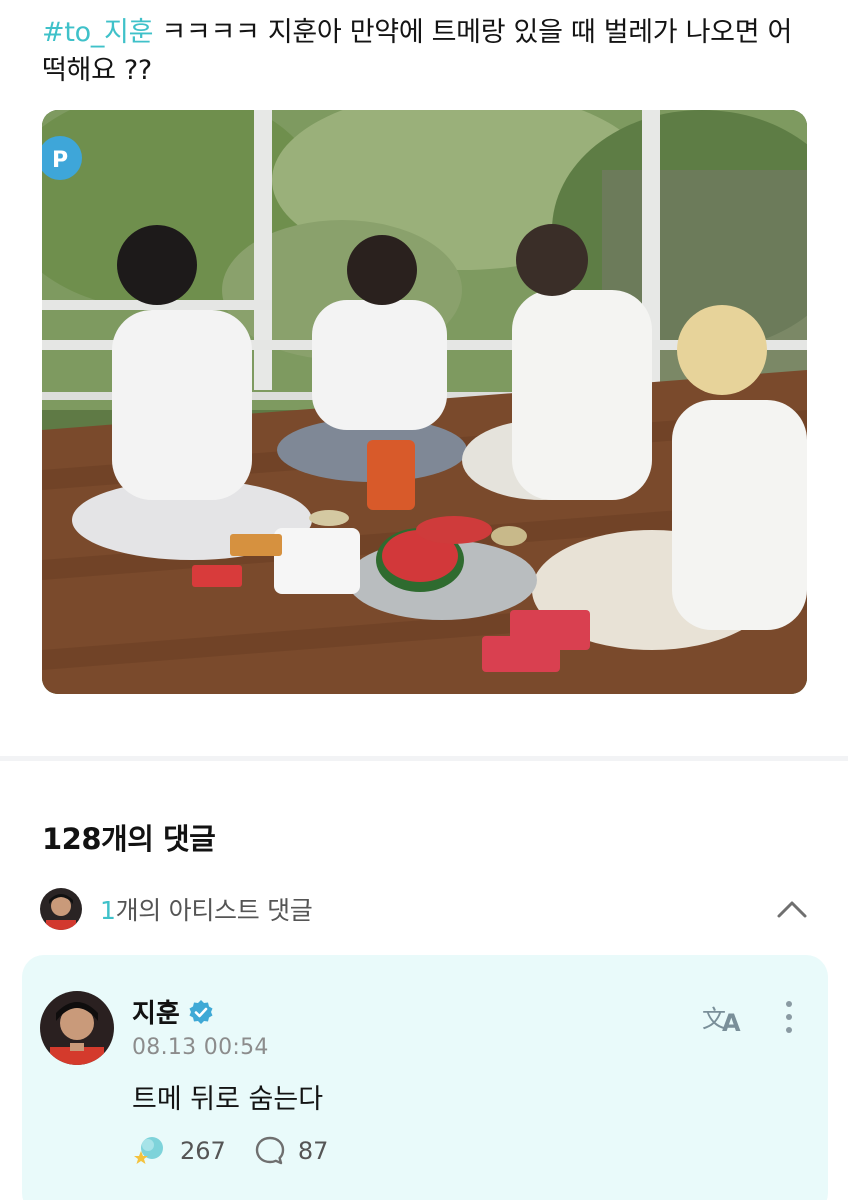 This screenshot has height=1200, width=848. Describe the element at coordinates (200, 1047) in the screenshot. I see `comment-timestamp: 08.13 00:54` at that location.